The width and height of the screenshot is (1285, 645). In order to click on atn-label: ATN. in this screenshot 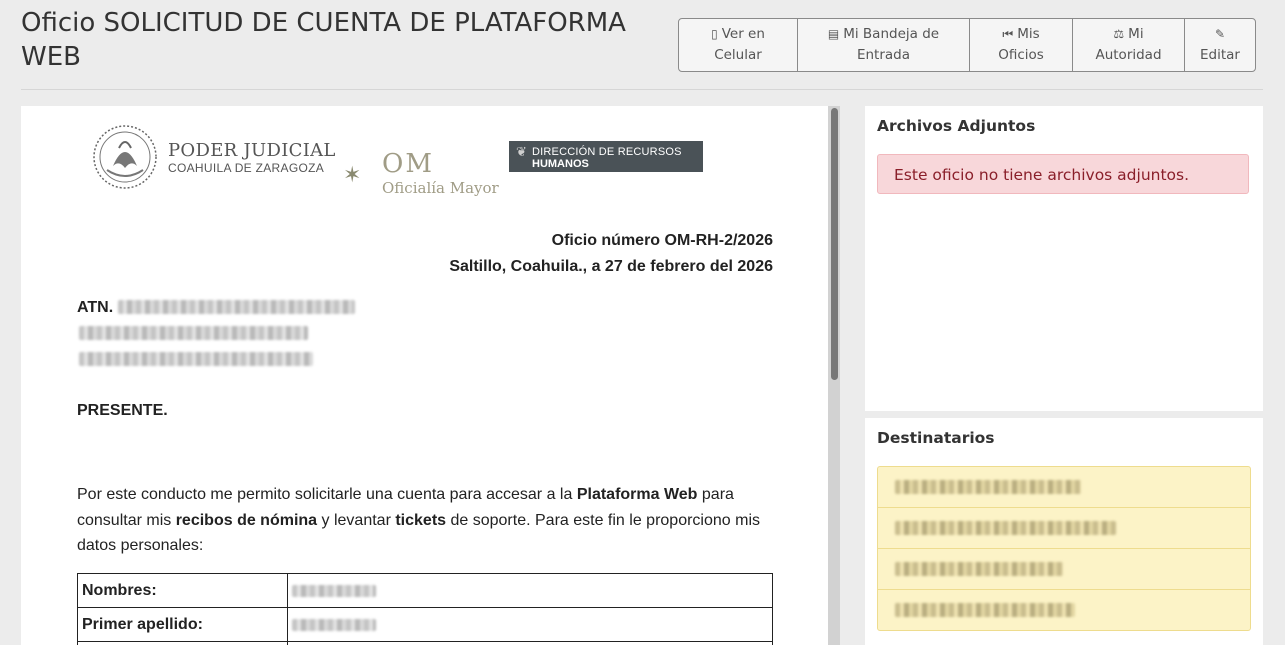, I will do `click(95, 307)`.